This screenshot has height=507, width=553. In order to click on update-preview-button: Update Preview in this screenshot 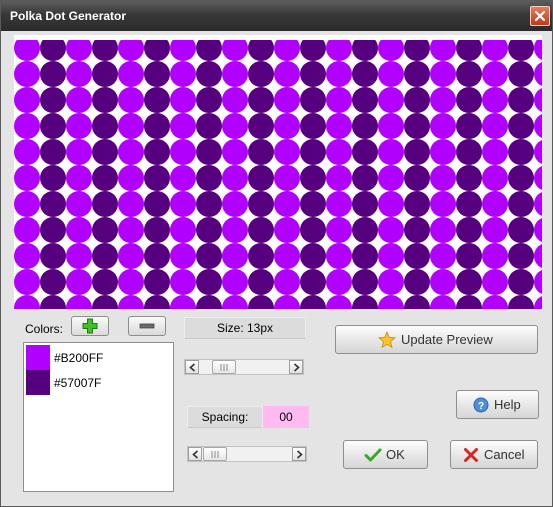, I will do `click(436, 339)`.